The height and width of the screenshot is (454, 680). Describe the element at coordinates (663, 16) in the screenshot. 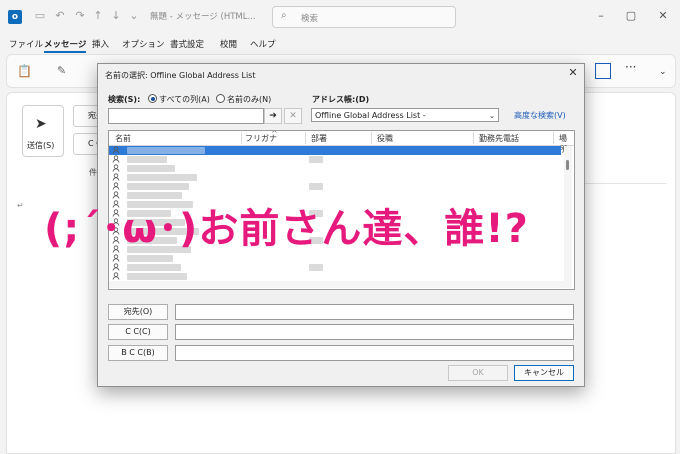

I see `close-icon: ✕` at that location.